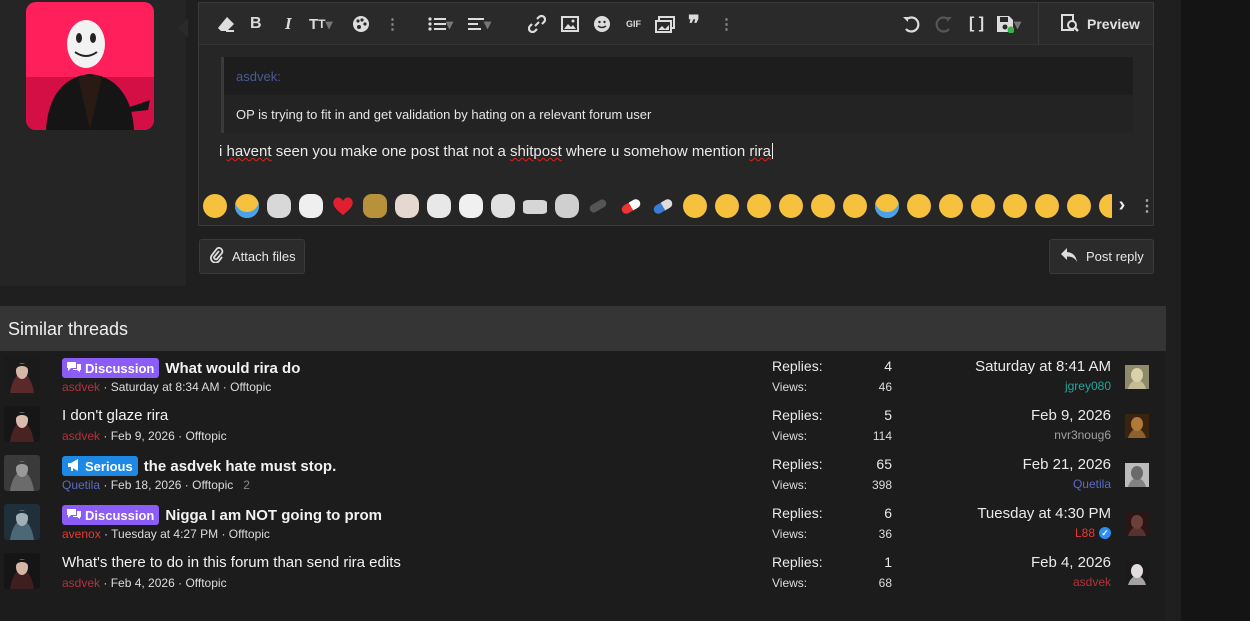 The width and height of the screenshot is (1250, 621). Describe the element at coordinates (479, 24) in the screenshot. I see `align-icon: ▾` at that location.